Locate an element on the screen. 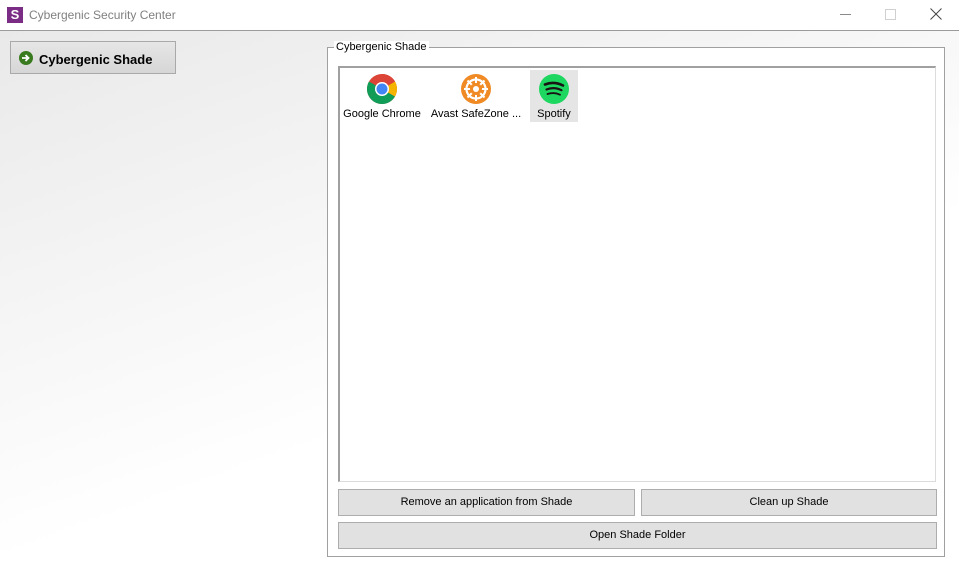 The width and height of the screenshot is (959, 567). sidebar-item-cybergenic-shade: Cybergenic Shade is located at coordinates (93, 57).